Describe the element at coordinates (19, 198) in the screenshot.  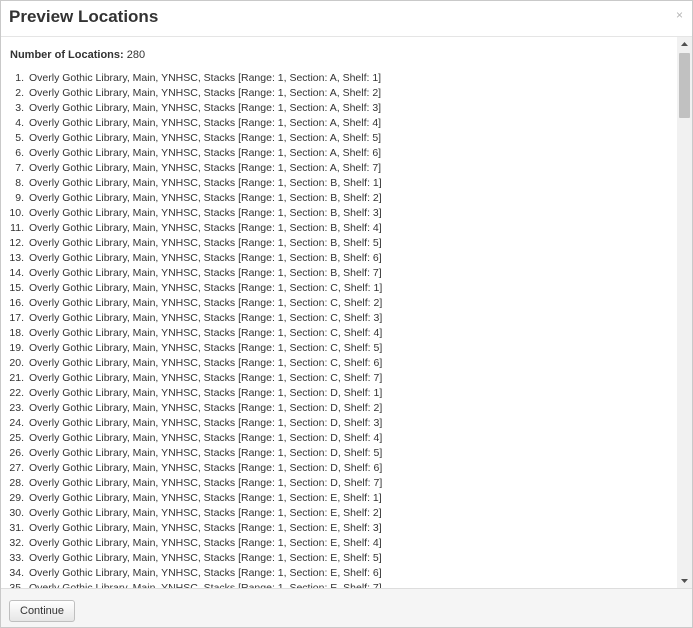
I see `location-number: 9.` at that location.